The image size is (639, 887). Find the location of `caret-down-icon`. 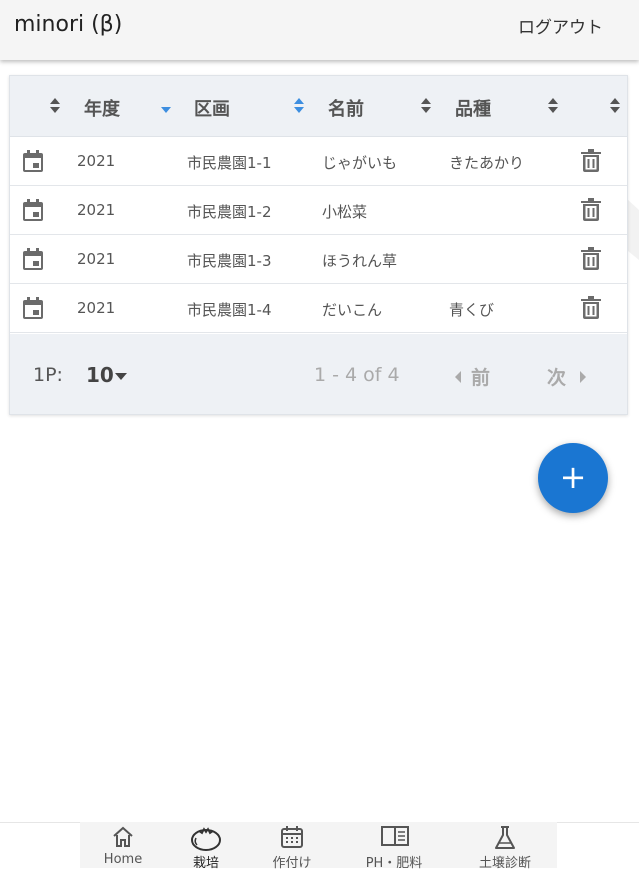

caret-down-icon is located at coordinates (121, 376).